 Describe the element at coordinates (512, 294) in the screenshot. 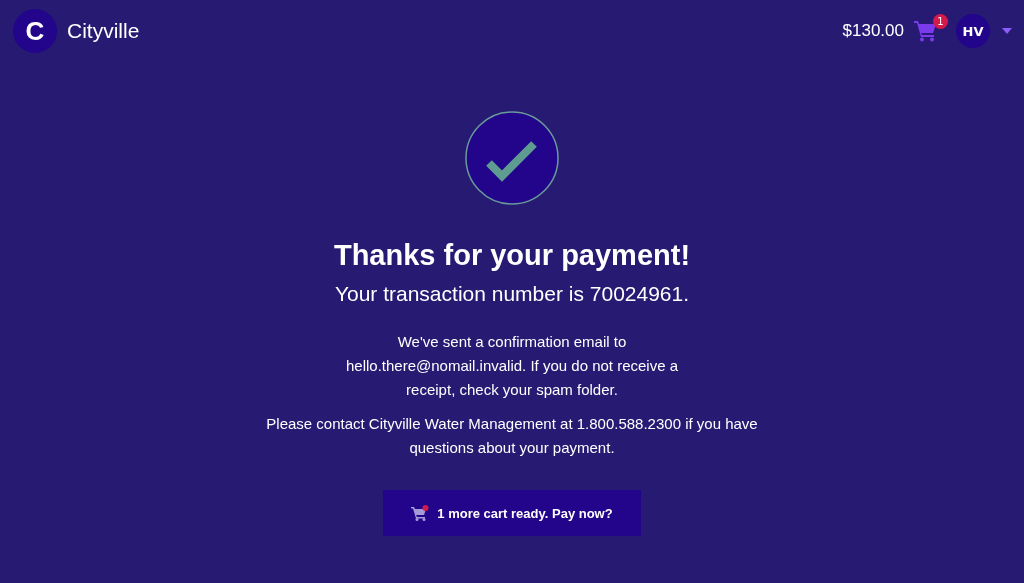

I see `transaction-number: Your transaction number is 70024961.` at that location.